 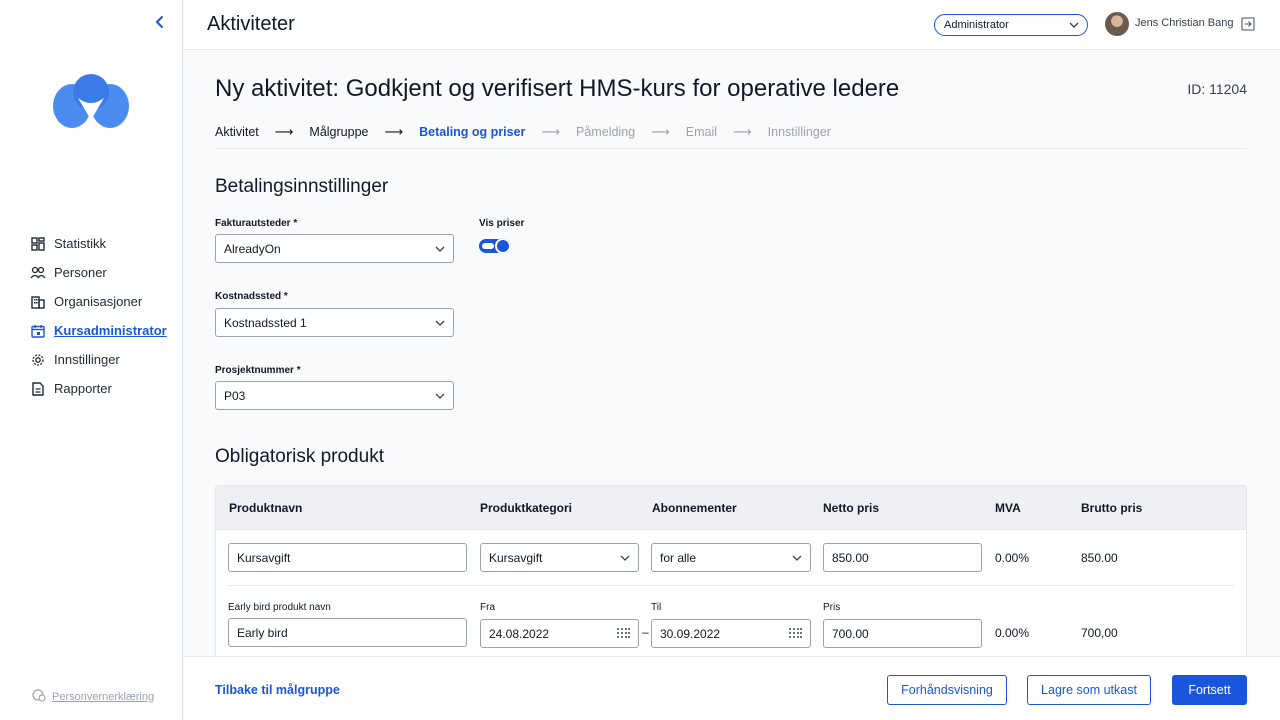 I want to click on payment-section-title: Betalingsinnstillinger, so click(x=302, y=186).